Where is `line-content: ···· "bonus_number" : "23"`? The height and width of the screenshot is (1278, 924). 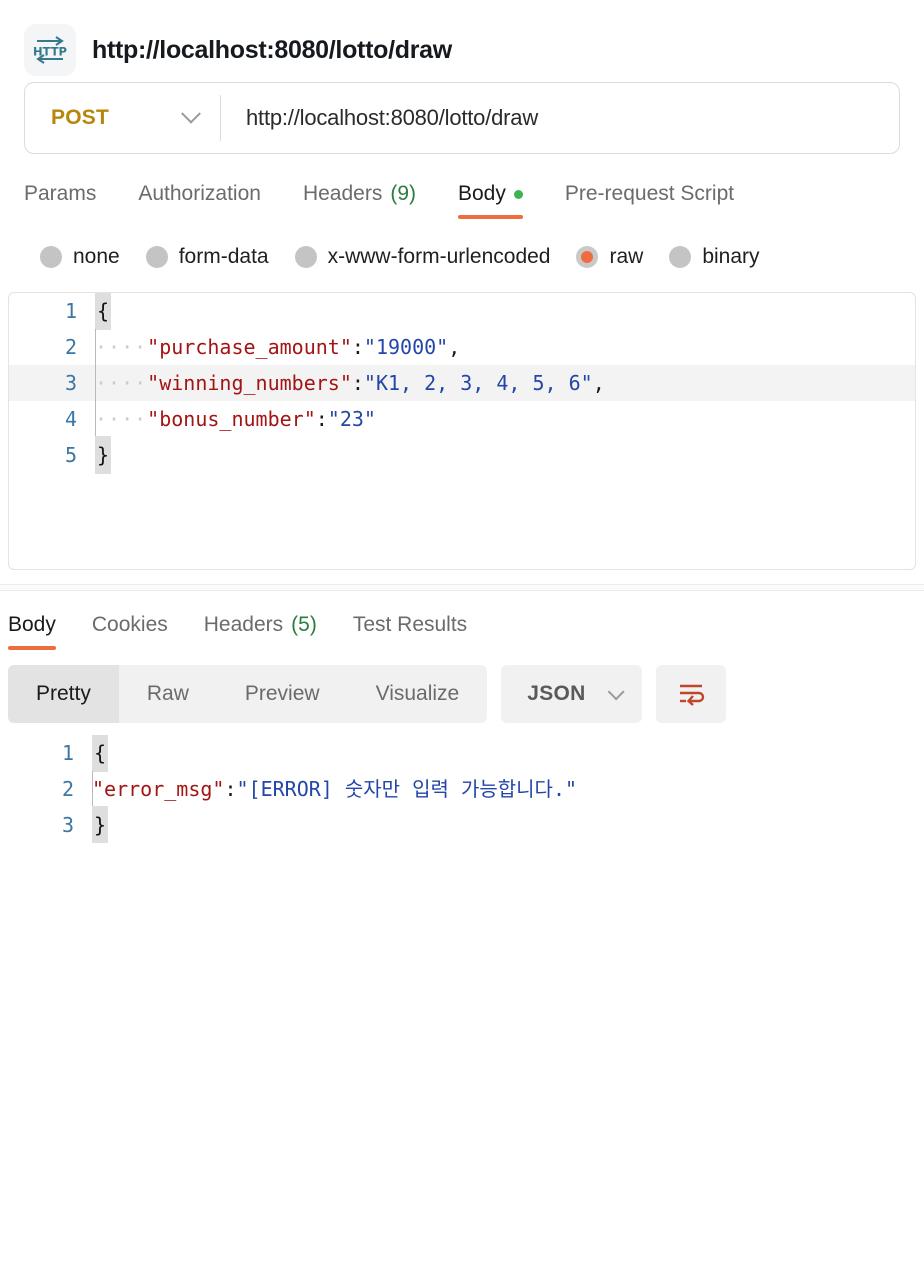
line-content: ···· "bonus_number" : "23" is located at coordinates (505, 419).